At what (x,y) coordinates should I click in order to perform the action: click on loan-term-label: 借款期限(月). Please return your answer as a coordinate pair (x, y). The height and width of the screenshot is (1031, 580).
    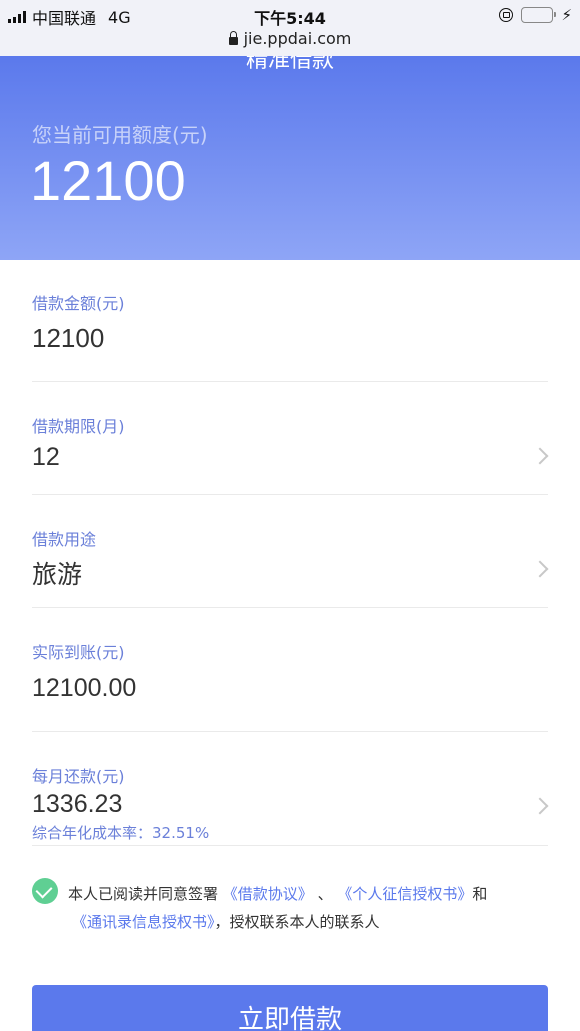
    Looking at the image, I should click on (78, 426).